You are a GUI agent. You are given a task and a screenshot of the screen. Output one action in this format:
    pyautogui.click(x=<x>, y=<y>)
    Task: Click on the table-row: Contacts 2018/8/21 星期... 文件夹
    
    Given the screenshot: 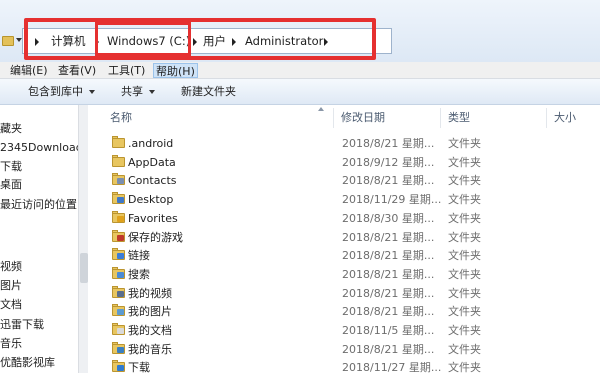 What is the action you would take?
    pyautogui.click(x=344, y=180)
    